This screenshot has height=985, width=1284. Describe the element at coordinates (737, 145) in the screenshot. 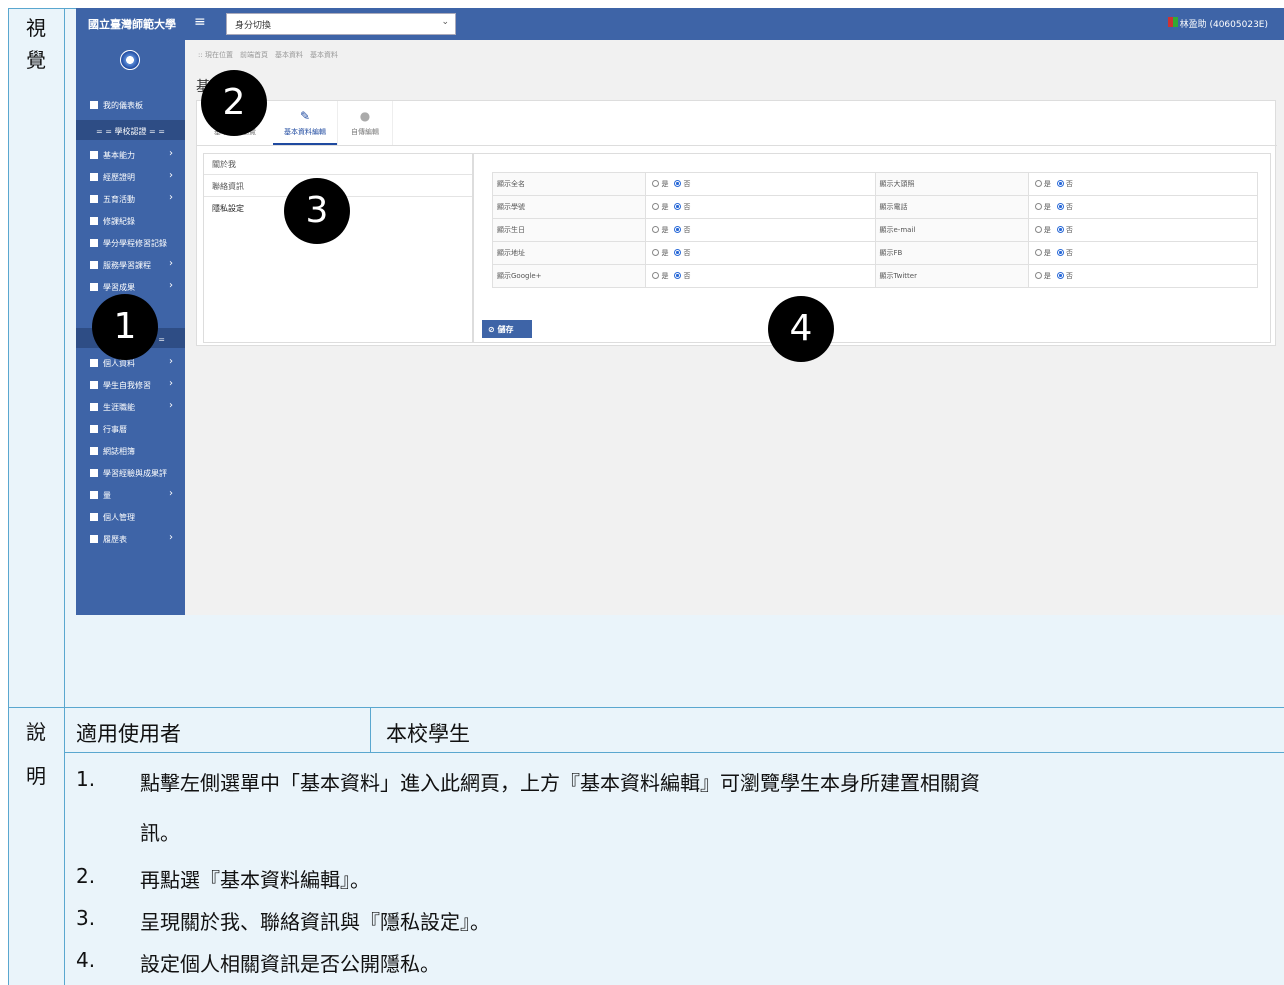

I see `tab-divider` at that location.